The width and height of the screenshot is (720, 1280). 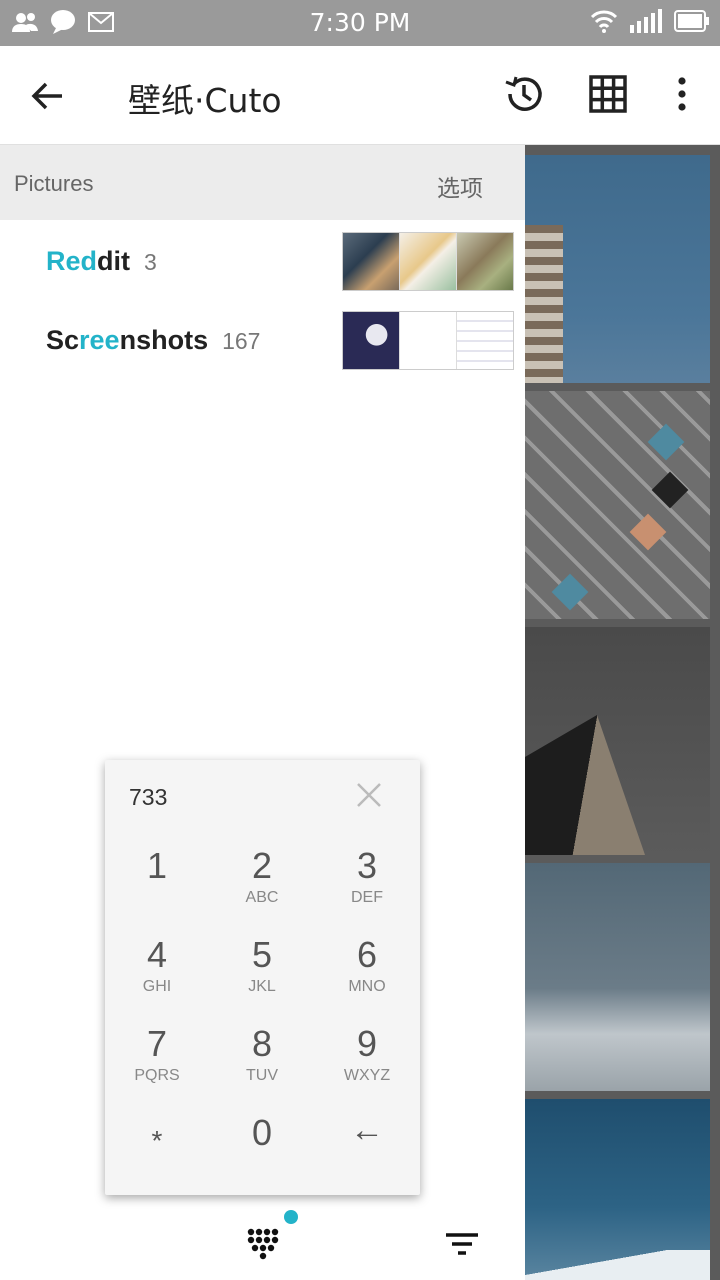 What do you see at coordinates (262, 1066) in the screenshot?
I see `dialpad-key-8: 8 TUV` at bounding box center [262, 1066].